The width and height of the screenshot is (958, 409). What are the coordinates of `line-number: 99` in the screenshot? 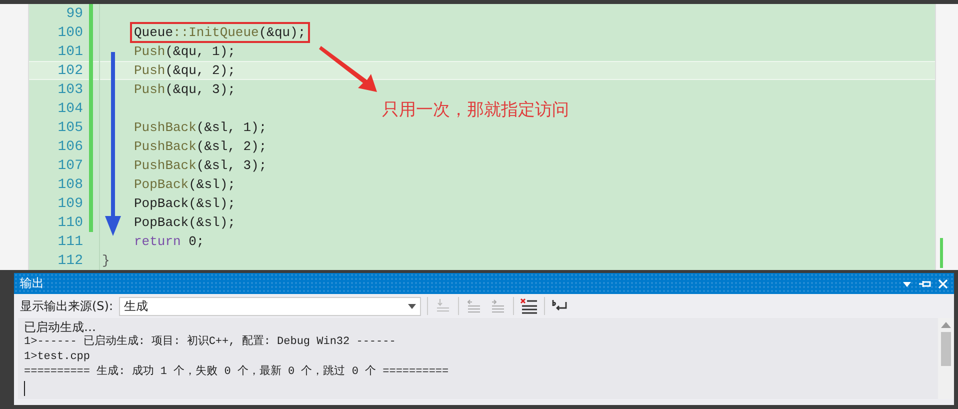 It's located at (74, 14).